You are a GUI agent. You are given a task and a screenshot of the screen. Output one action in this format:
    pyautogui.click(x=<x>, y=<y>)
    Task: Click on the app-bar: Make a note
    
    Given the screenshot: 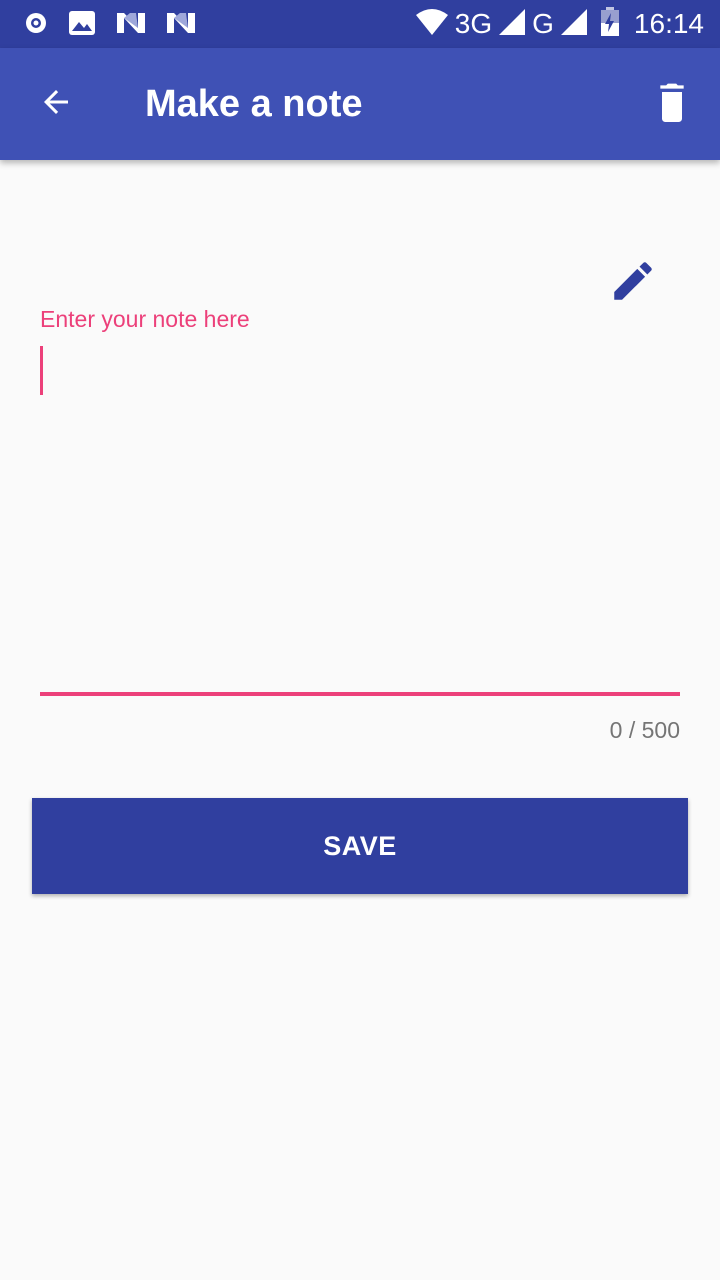 What is the action you would take?
    pyautogui.click(x=360, y=104)
    